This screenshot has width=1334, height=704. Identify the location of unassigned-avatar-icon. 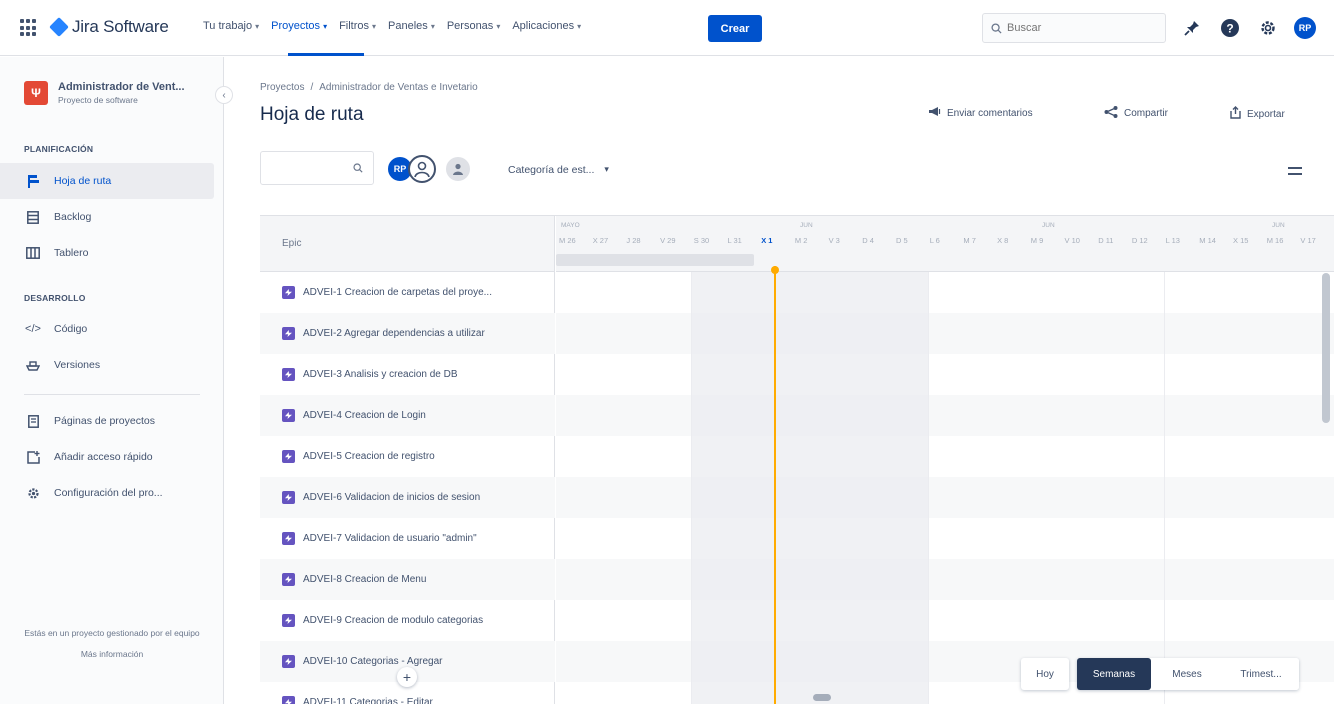
(422, 169).